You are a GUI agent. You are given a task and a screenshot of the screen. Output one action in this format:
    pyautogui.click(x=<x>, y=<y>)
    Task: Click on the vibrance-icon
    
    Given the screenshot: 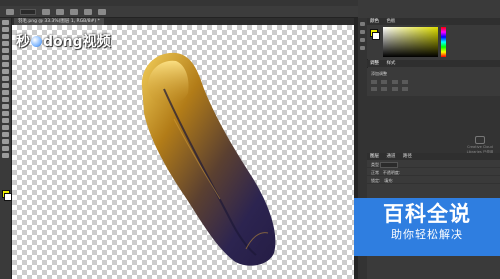 What is the action you would take?
    pyautogui.click(x=374, y=89)
    